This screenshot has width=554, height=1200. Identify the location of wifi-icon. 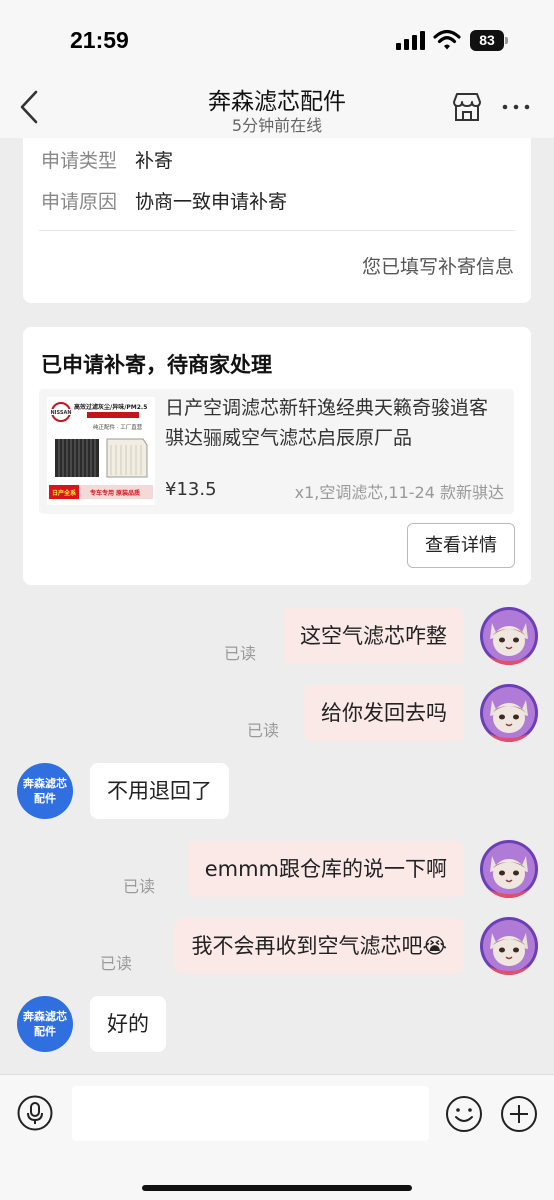
(447, 39).